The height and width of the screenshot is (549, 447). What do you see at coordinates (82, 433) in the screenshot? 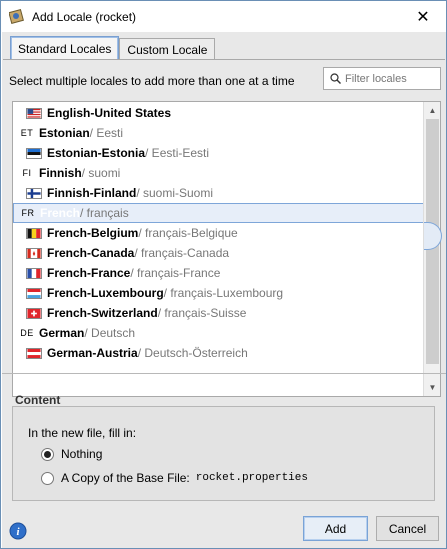
I see `fill-in-label: In the new file, fill in:` at bounding box center [82, 433].